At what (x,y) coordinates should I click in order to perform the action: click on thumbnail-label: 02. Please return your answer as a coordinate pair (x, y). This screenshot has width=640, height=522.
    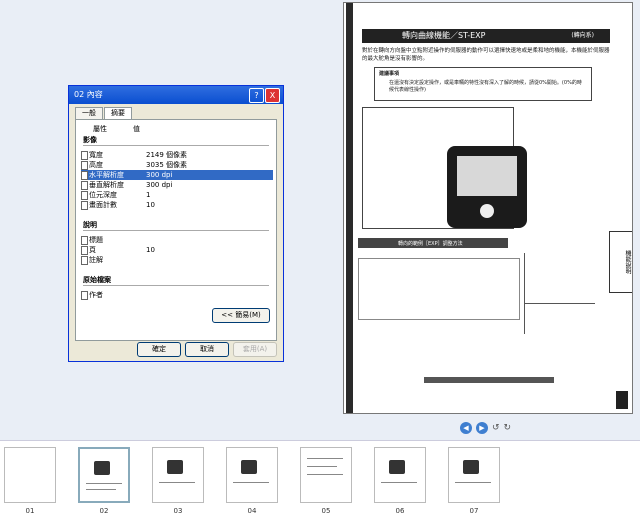
    Looking at the image, I should click on (104, 511).